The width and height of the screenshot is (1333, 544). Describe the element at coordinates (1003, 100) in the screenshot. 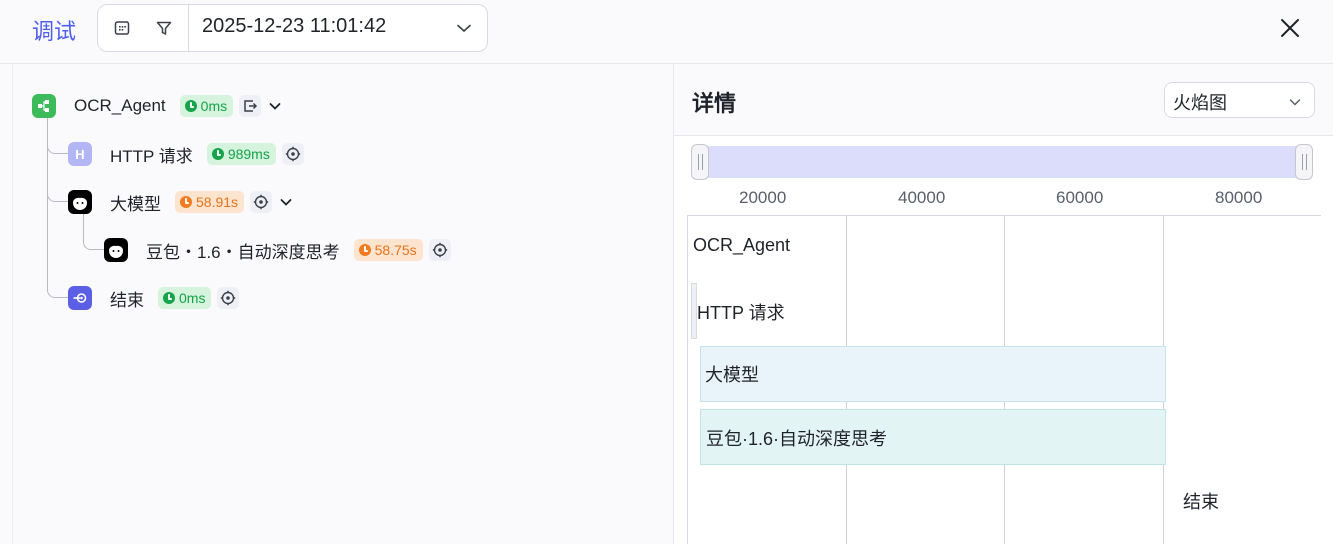

I see `detail-header: 详情 火焰图` at that location.